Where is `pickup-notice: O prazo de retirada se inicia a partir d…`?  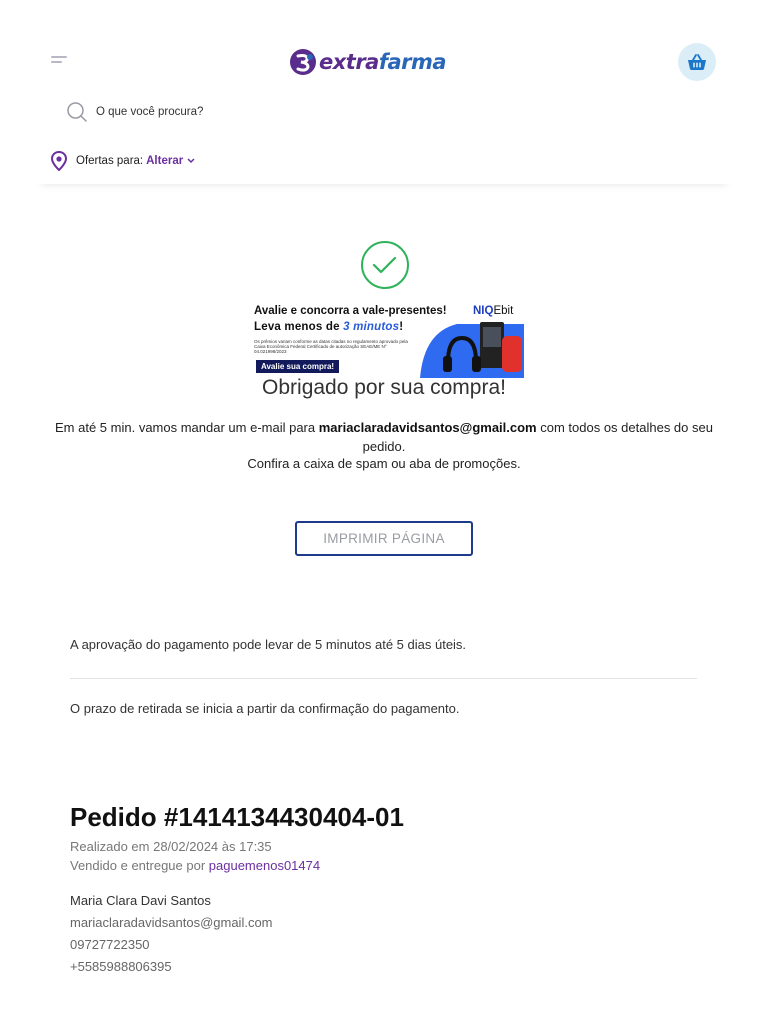
pickup-notice: O prazo de retirada se inicia a partir d… is located at coordinates (265, 708).